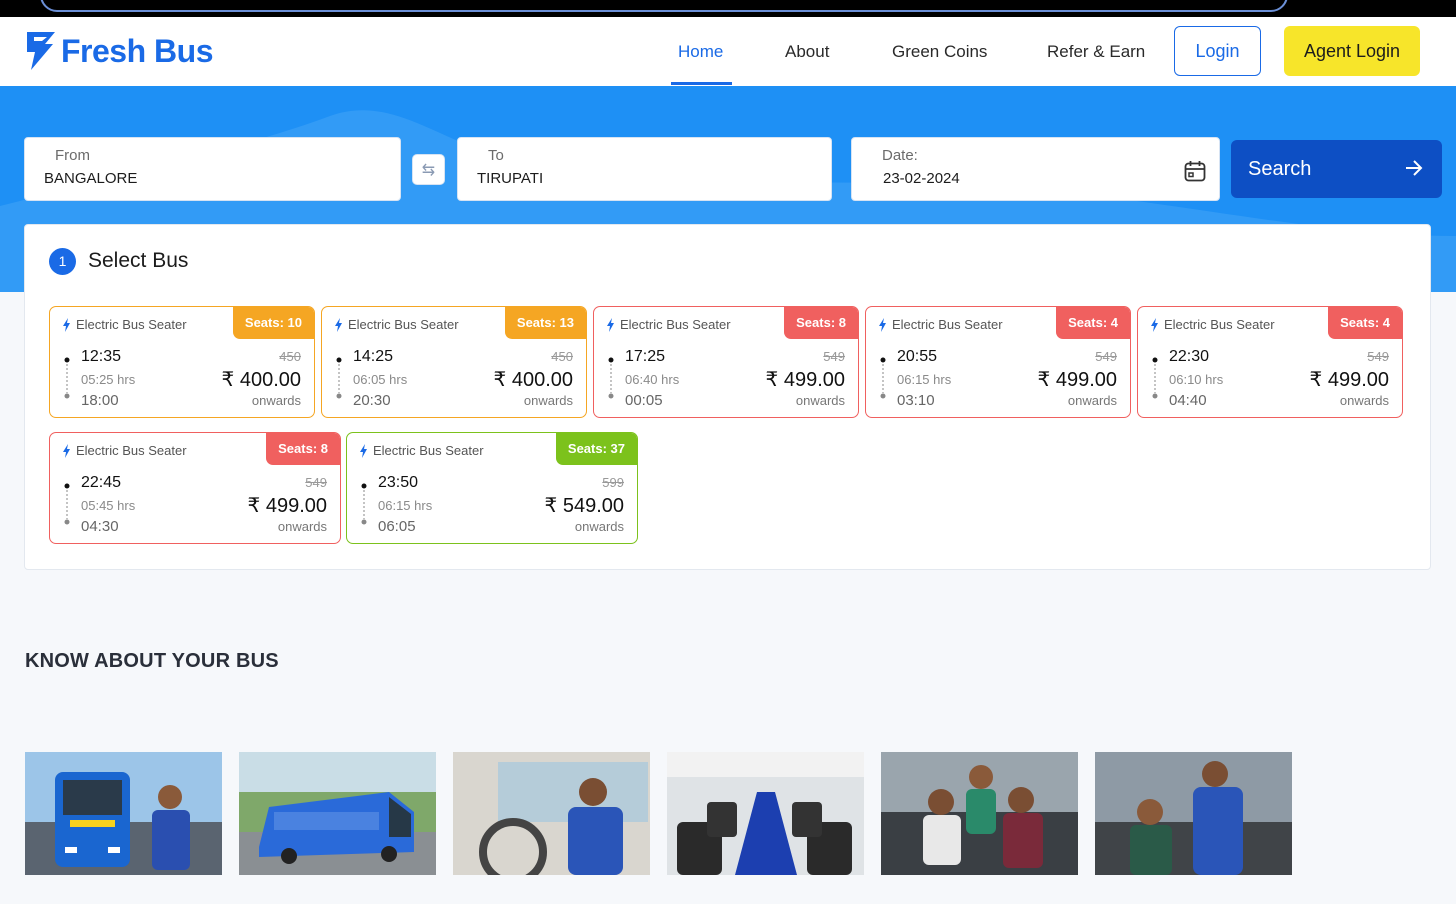 This screenshot has width=1456, height=904. Describe the element at coordinates (303, 449) in the screenshot. I see `seats-badge: Seats: 8` at that location.